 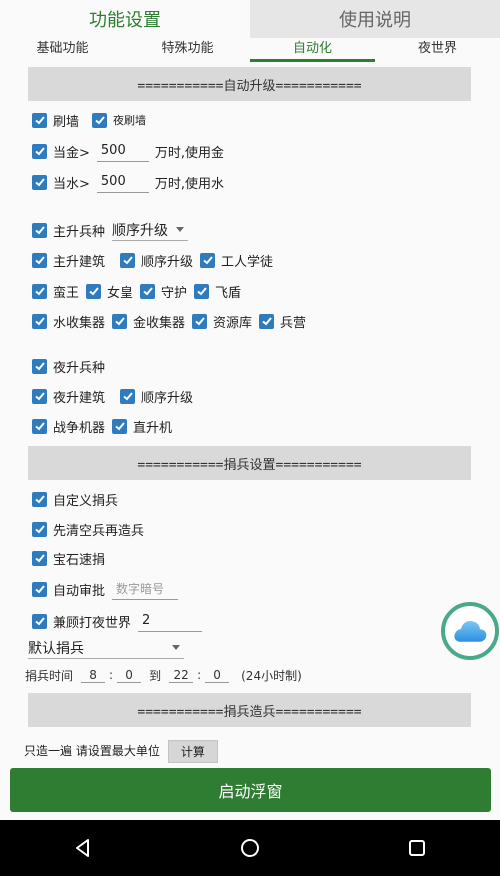 What do you see at coordinates (228, 293) in the screenshot?
I see `royal-champion-label: 飞盾` at bounding box center [228, 293].